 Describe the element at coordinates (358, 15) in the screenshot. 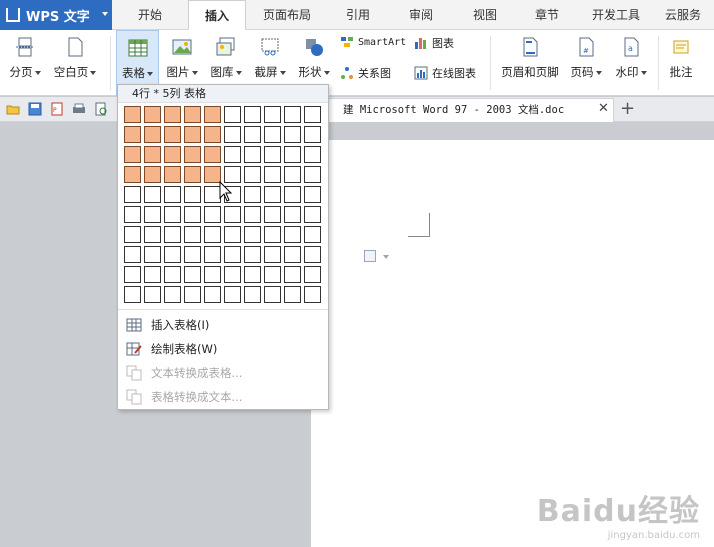

I see `tab-references: 引用` at that location.